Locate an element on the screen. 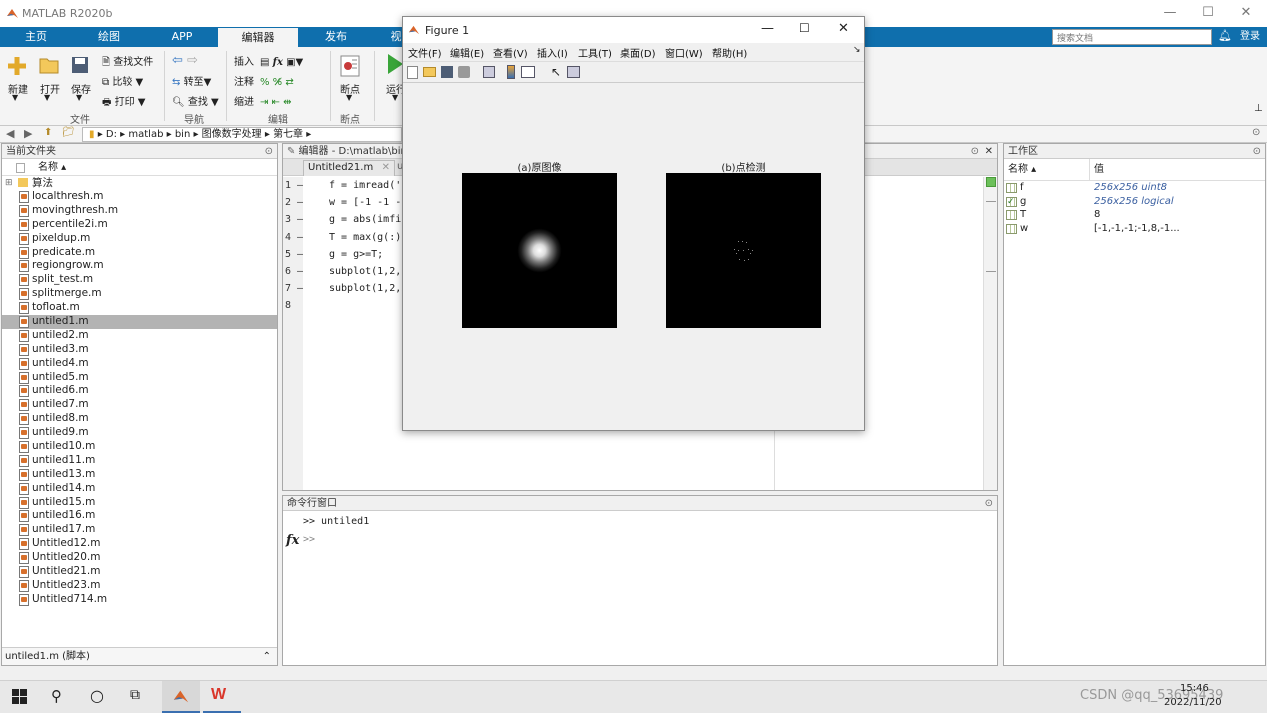 This screenshot has width=1267, height=713. file-row: Untitled714.m is located at coordinates (139, 600).